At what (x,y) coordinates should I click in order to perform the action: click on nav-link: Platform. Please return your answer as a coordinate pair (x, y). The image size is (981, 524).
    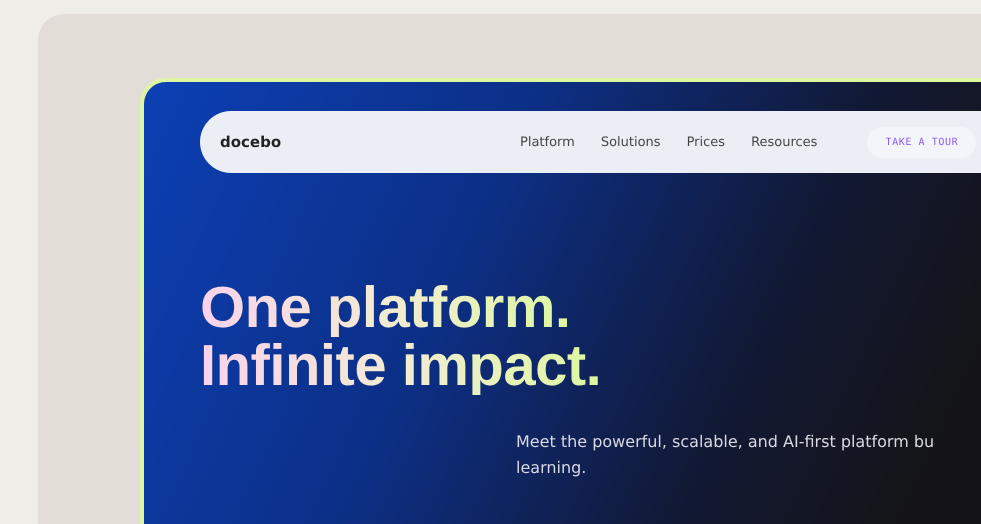
    Looking at the image, I should click on (547, 142).